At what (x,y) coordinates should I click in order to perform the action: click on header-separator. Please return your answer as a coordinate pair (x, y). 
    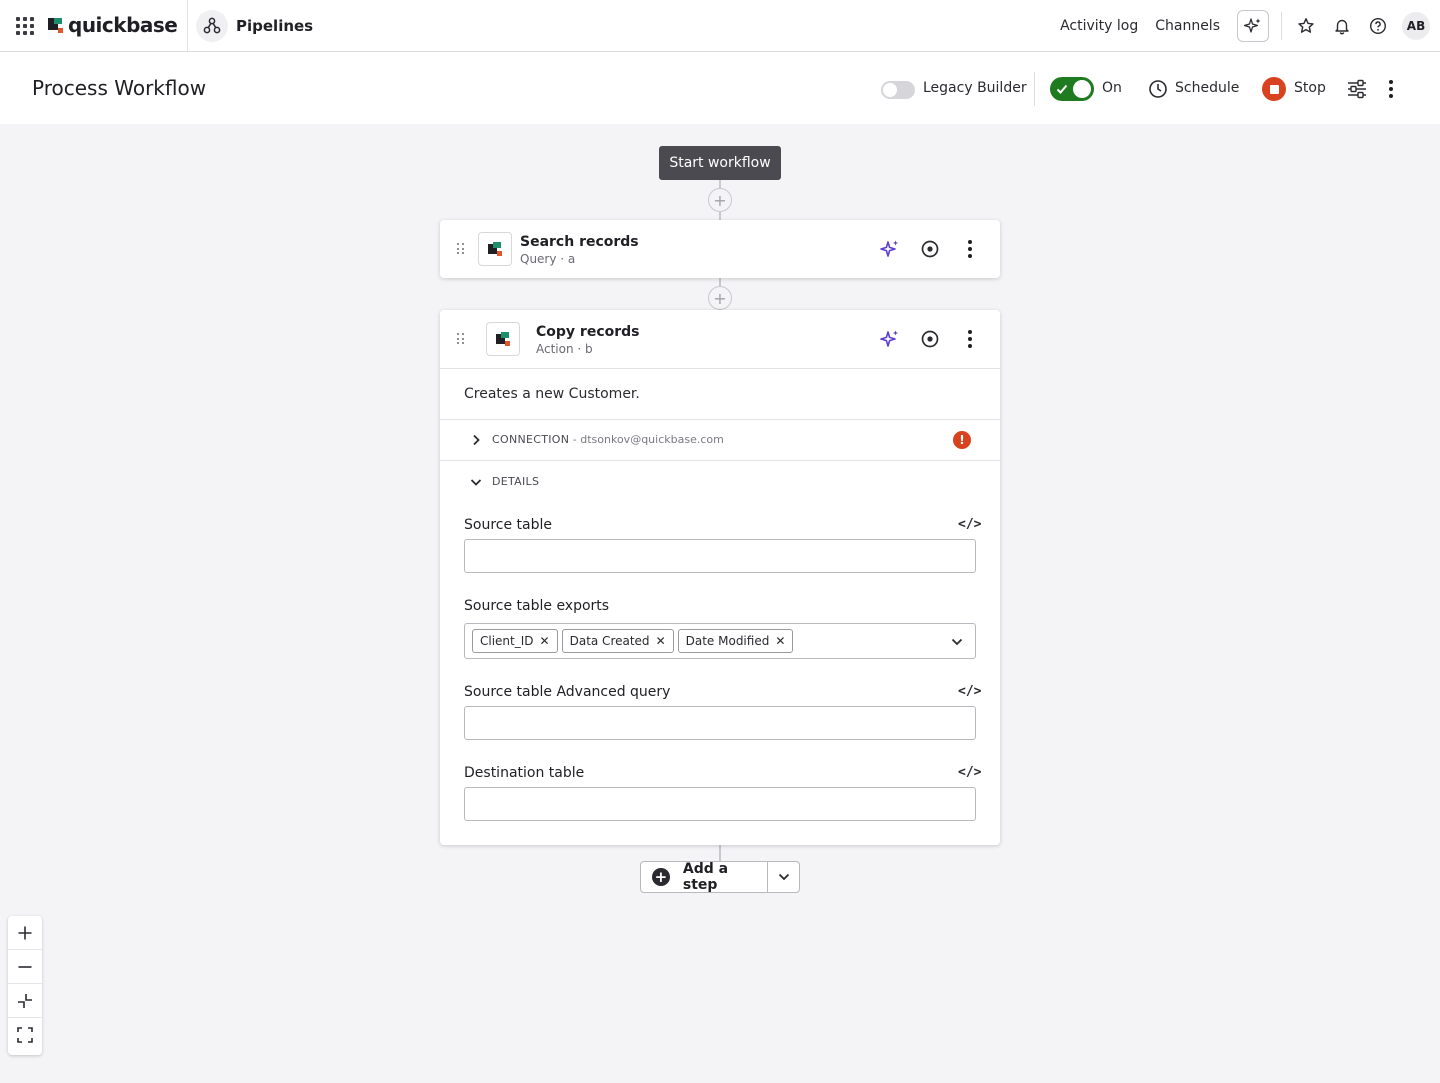
    Looking at the image, I should click on (1034, 89).